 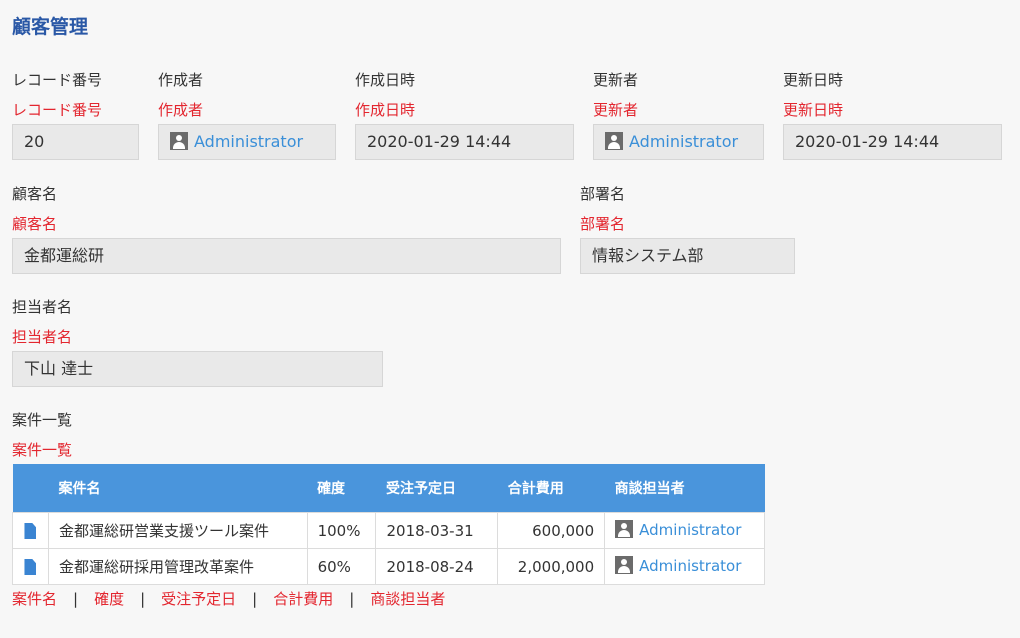 I want to click on column-code: 商談担当者, so click(x=408, y=599).